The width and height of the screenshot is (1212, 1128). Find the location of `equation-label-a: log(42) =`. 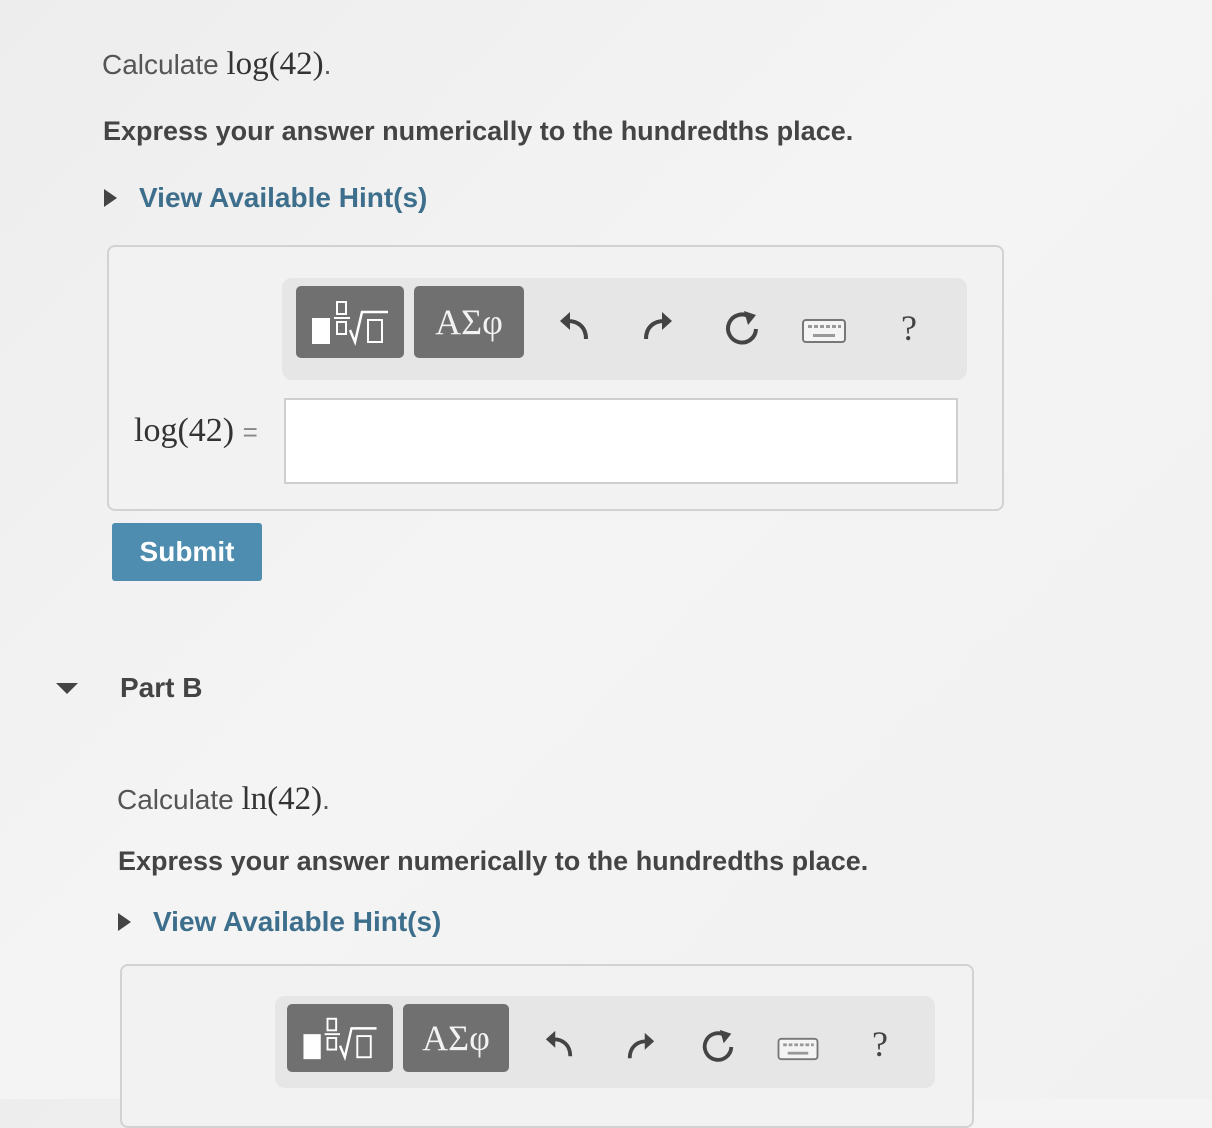

equation-label-a: log(42) = is located at coordinates (196, 431).